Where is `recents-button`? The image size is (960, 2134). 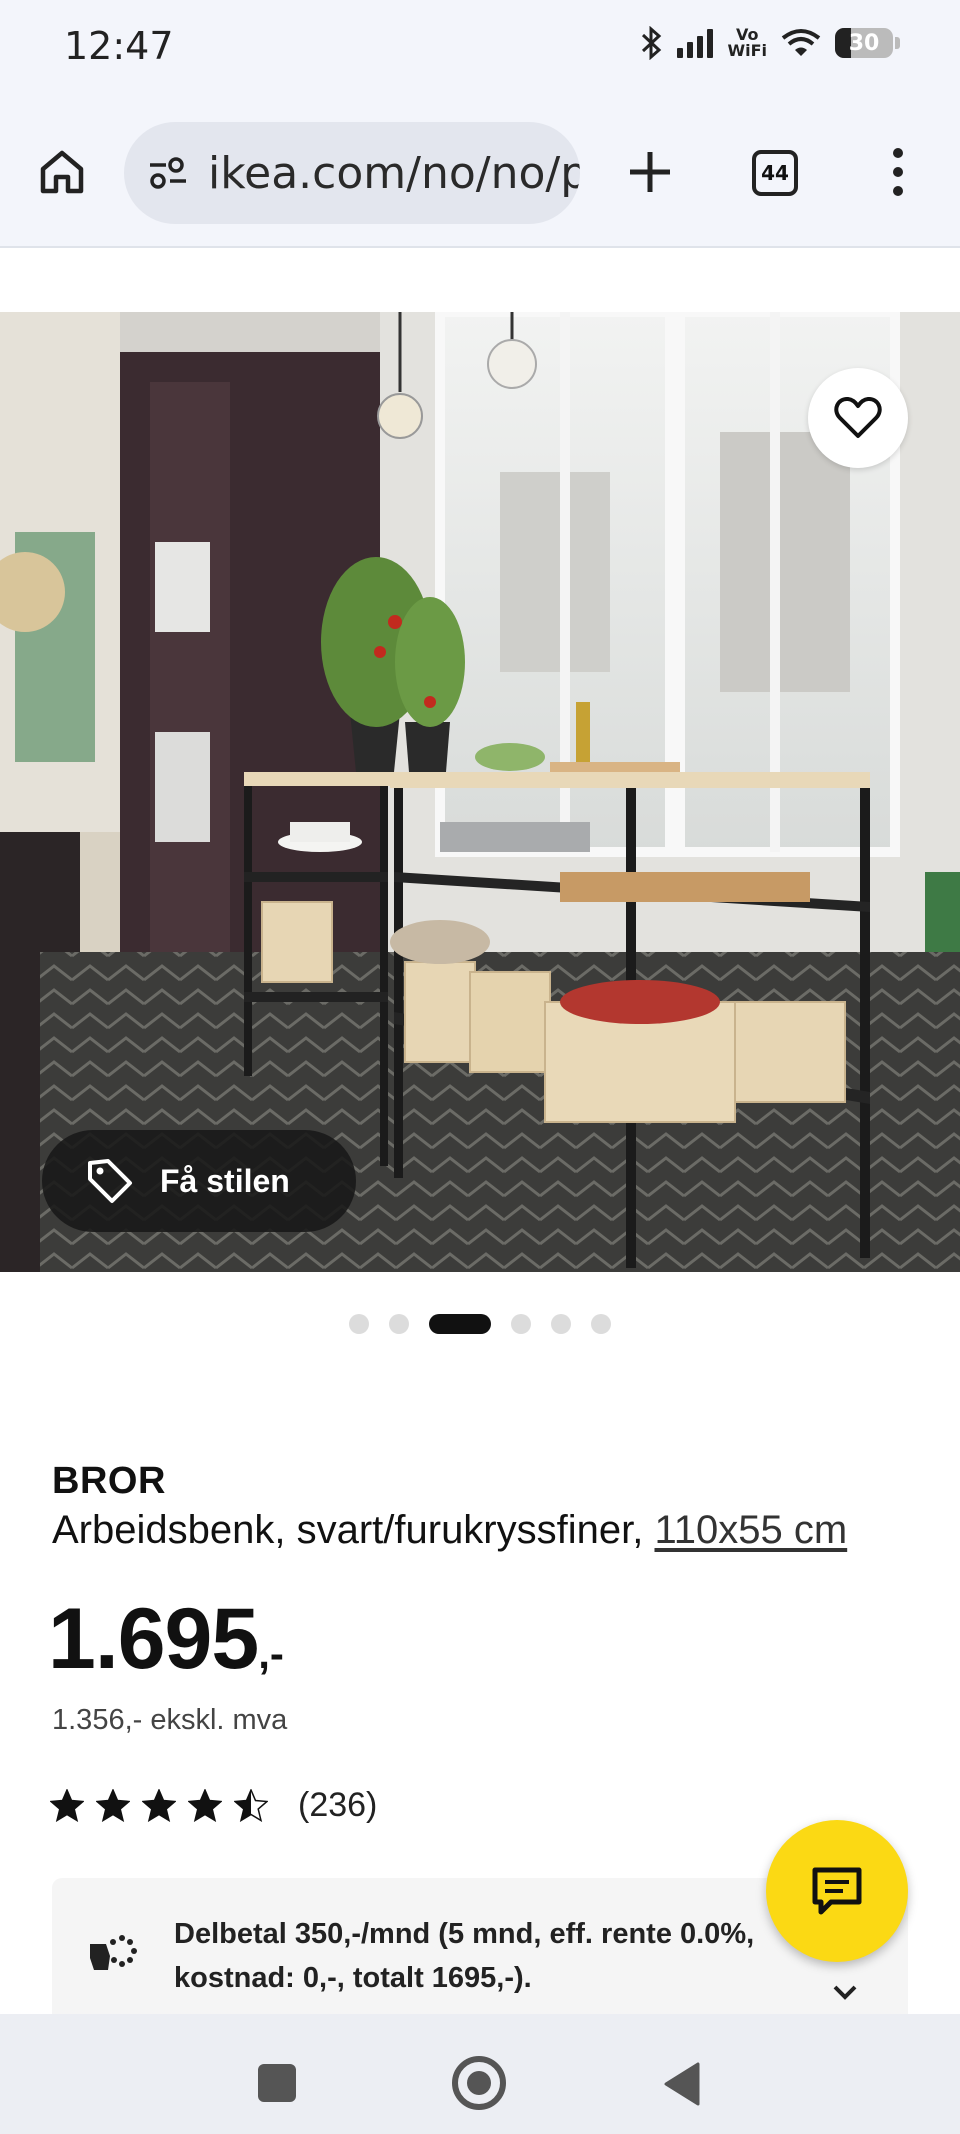
recents-button is located at coordinates (277, 2083).